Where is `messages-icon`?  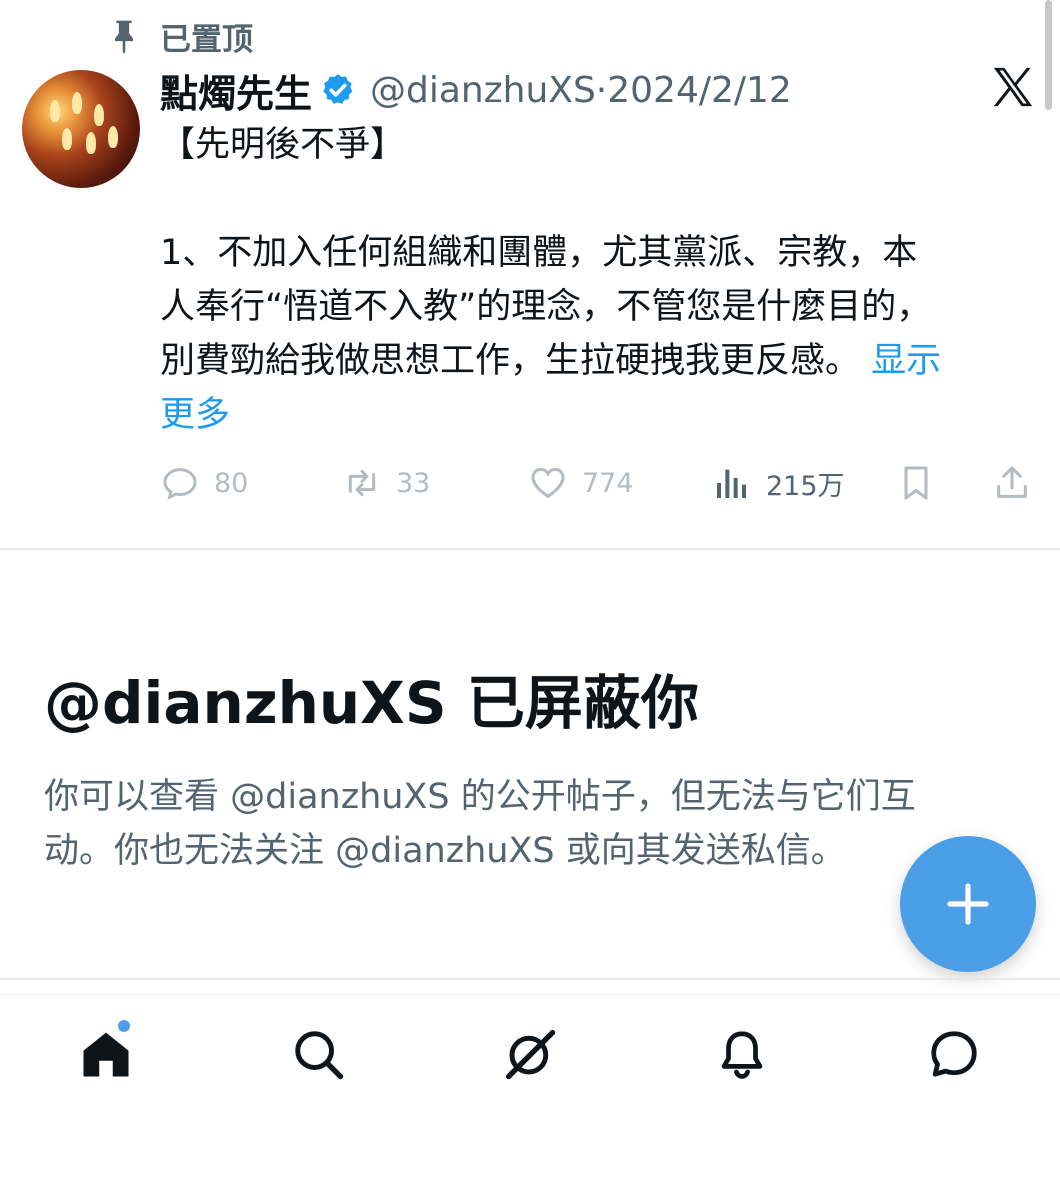 messages-icon is located at coordinates (954, 1054).